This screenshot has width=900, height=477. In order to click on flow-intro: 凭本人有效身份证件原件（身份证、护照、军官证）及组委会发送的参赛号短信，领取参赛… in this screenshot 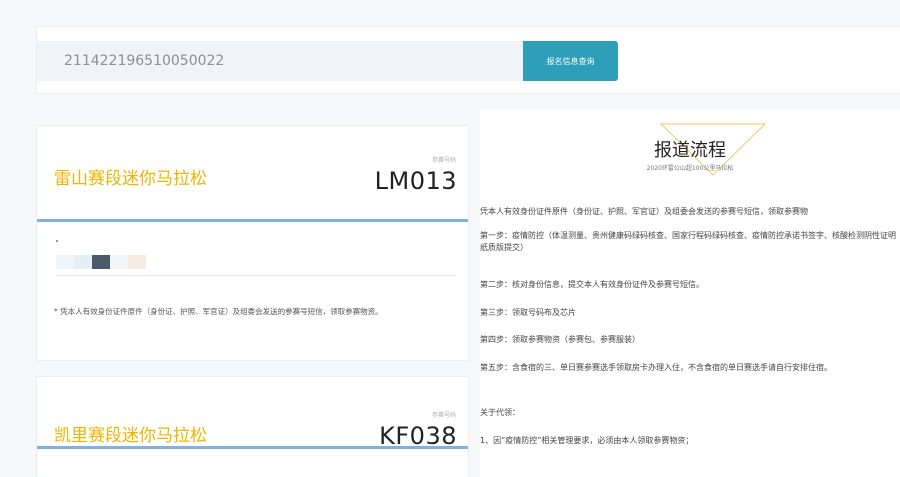, I will do `click(644, 211)`.